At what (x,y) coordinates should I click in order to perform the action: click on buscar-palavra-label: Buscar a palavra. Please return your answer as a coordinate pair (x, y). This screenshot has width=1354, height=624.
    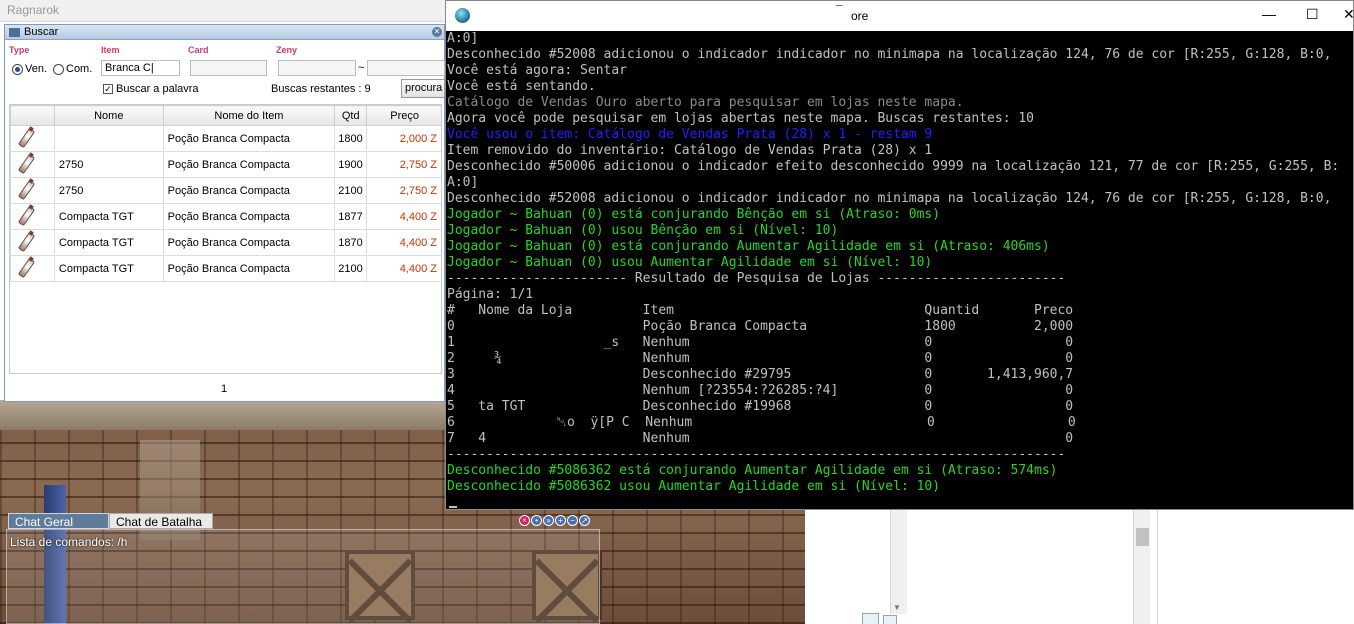
    Looking at the image, I should click on (157, 89).